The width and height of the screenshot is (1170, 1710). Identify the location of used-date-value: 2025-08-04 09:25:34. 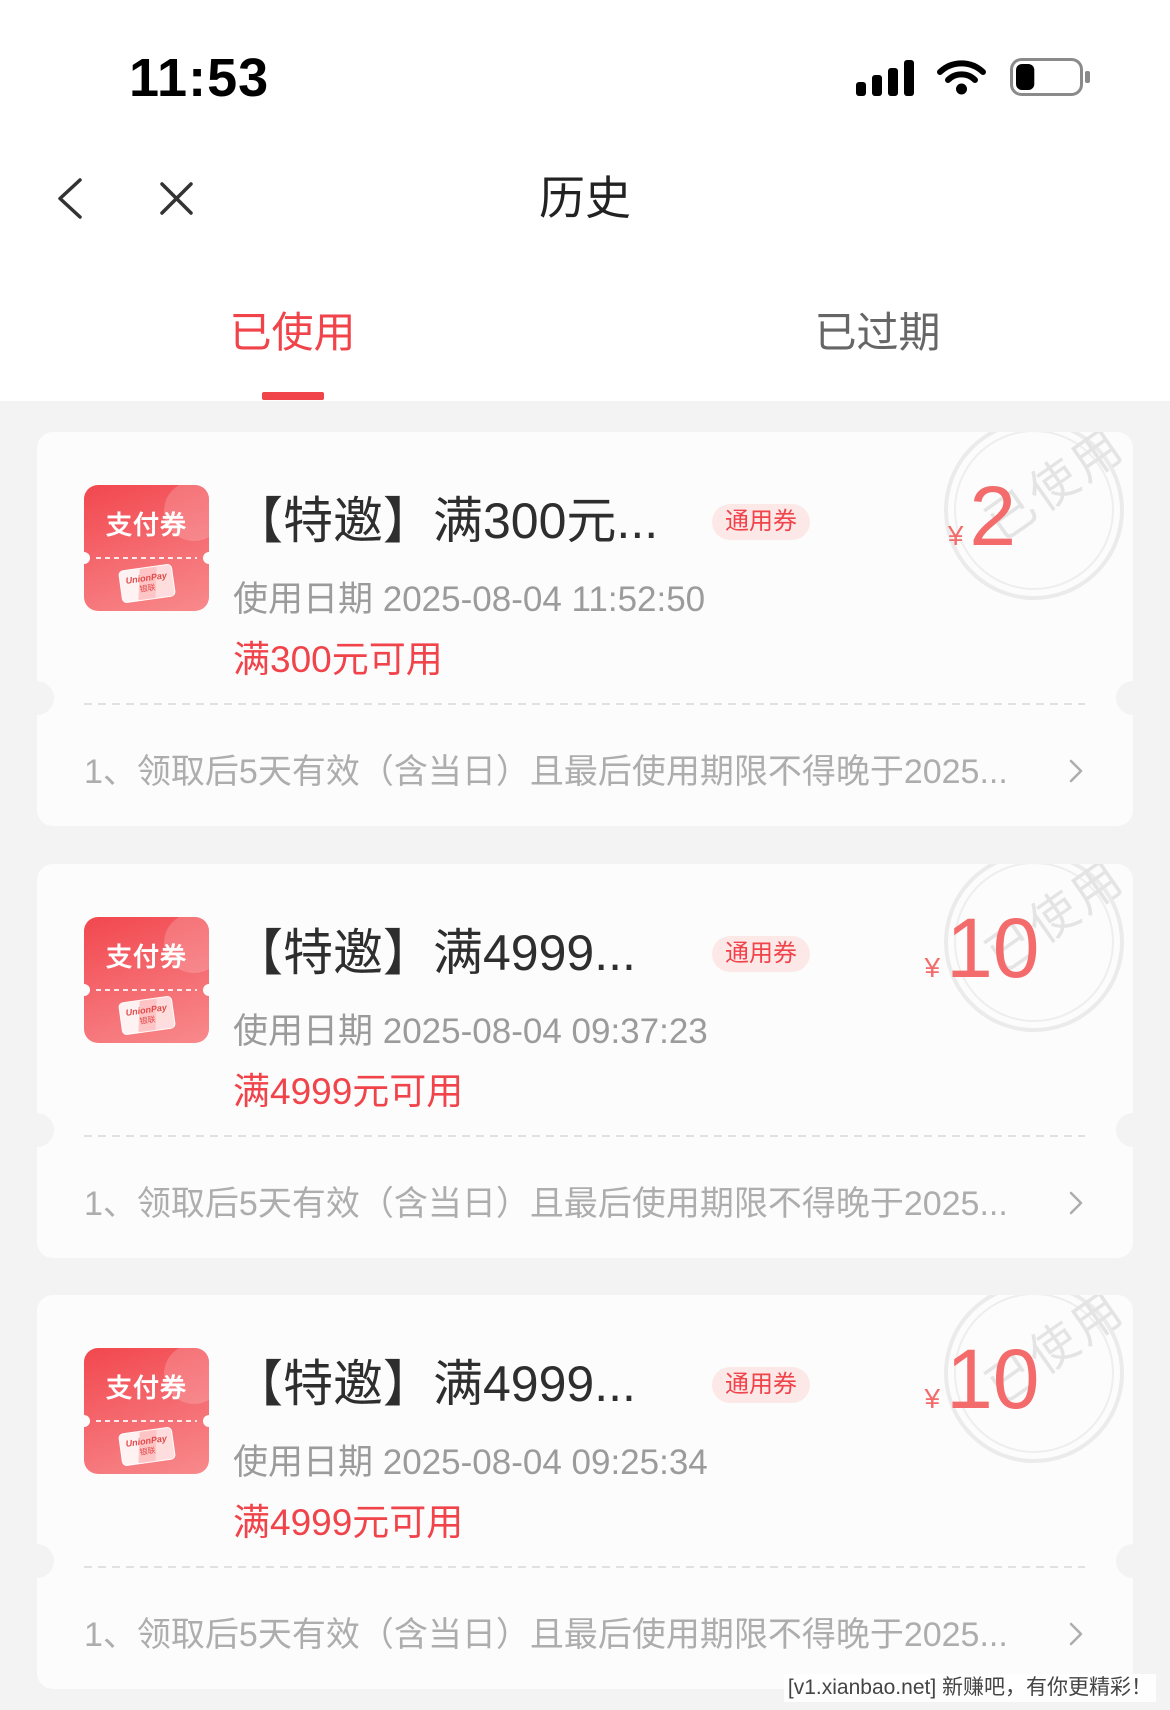
(545, 1462).